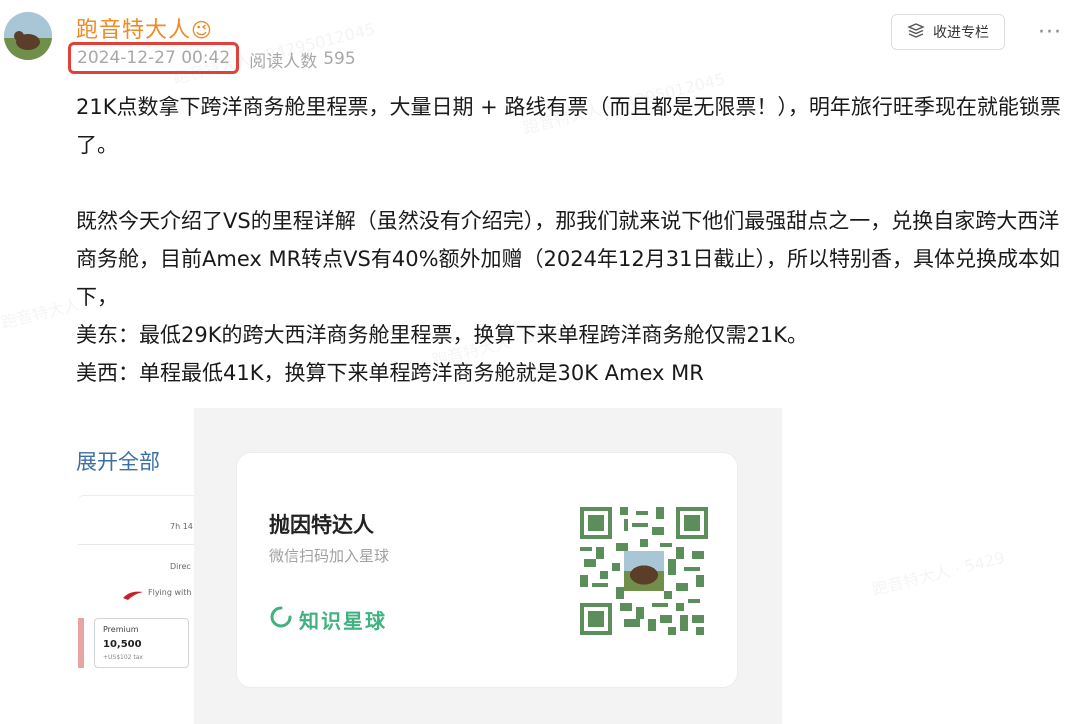 The width and height of the screenshot is (1080, 724). I want to click on collect-label: 收进专栏, so click(961, 33).